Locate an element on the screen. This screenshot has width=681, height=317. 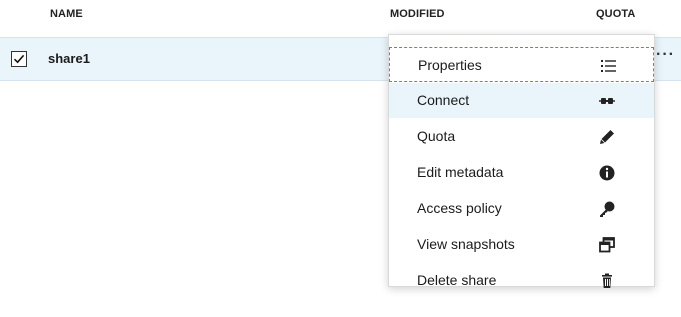
menu-item-access-policy: Access policy is located at coordinates (521, 208).